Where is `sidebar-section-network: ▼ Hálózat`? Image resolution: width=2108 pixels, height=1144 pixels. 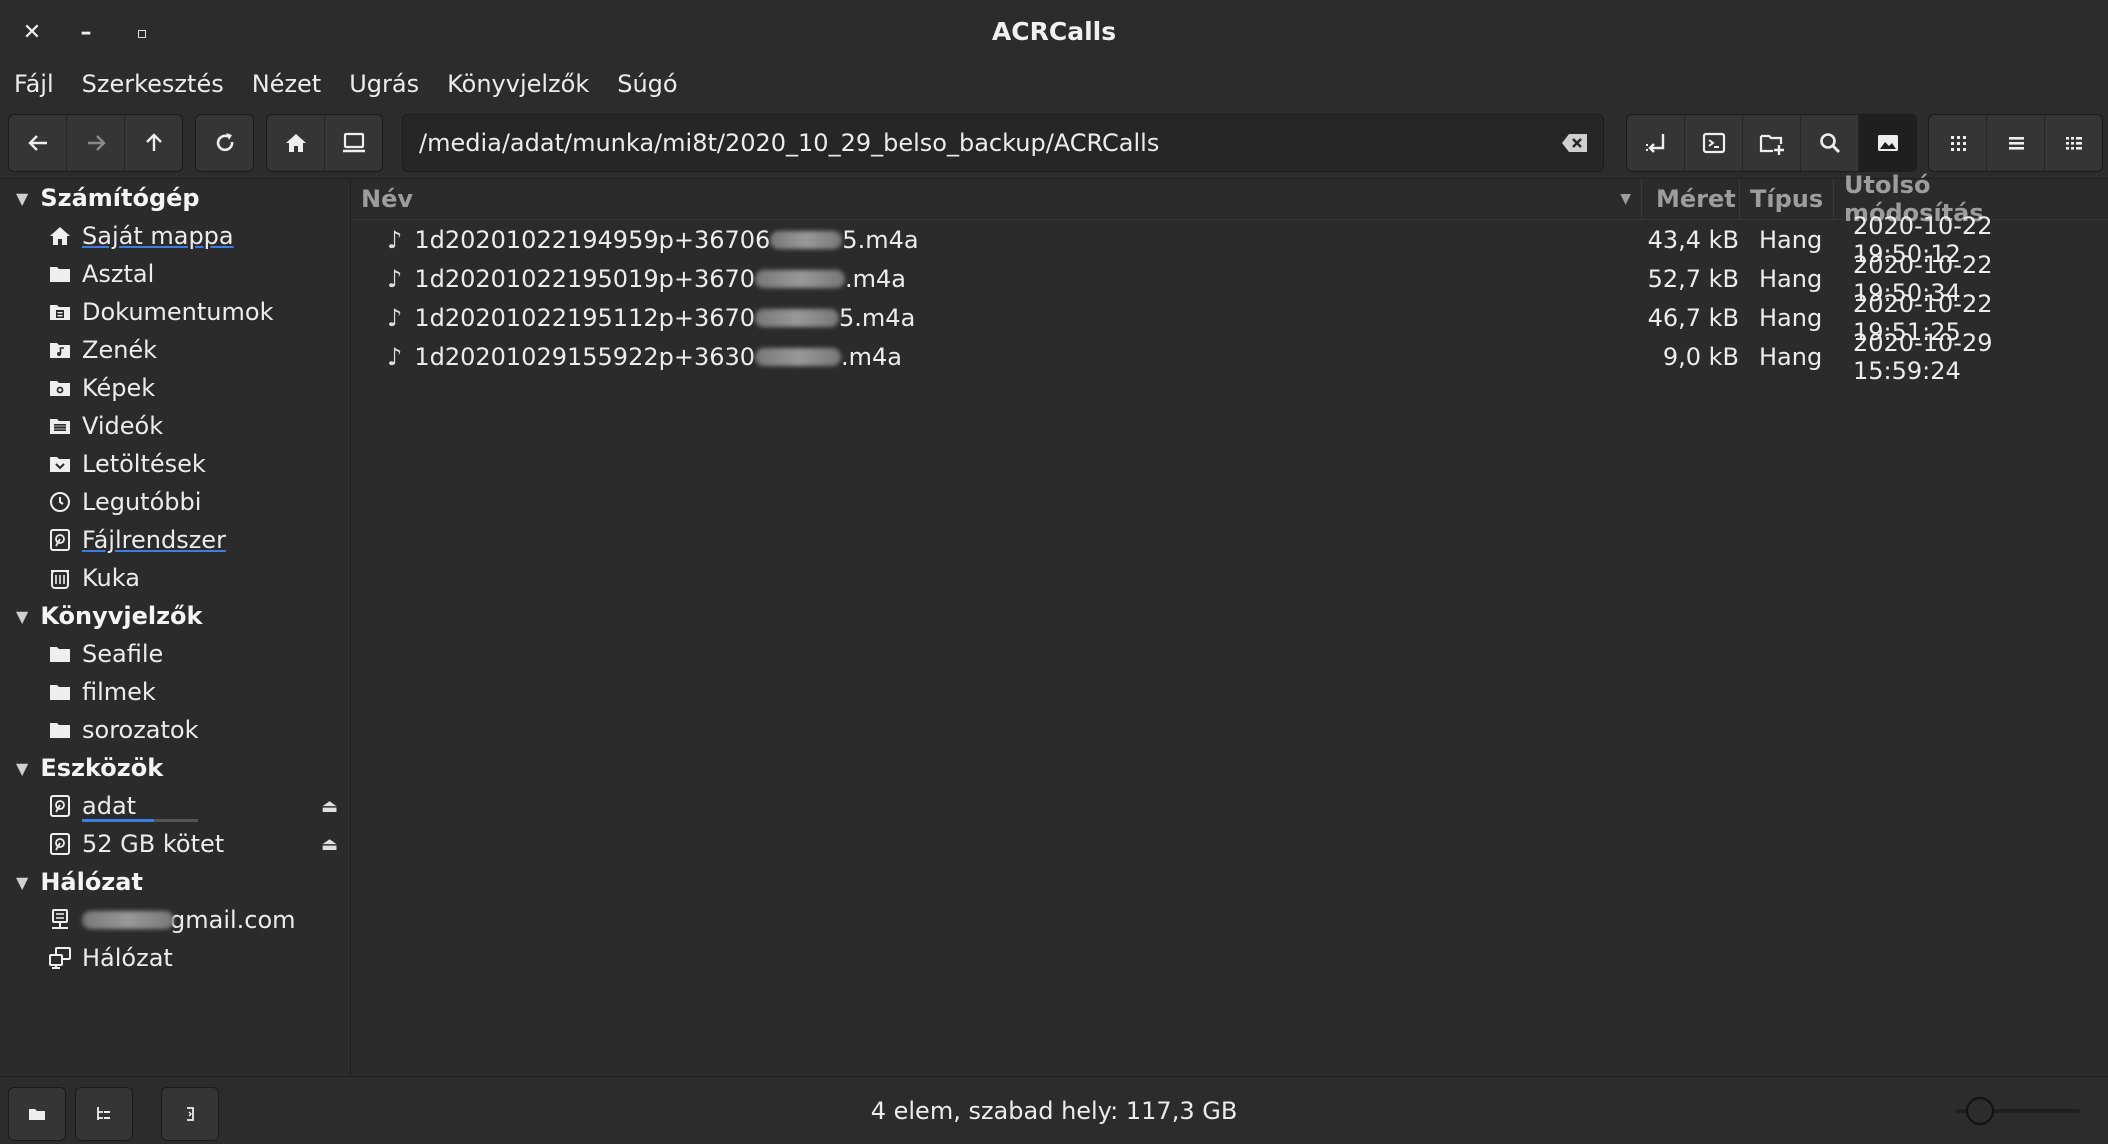
sidebar-section-network: ▼ Hálózat is located at coordinates (175, 882).